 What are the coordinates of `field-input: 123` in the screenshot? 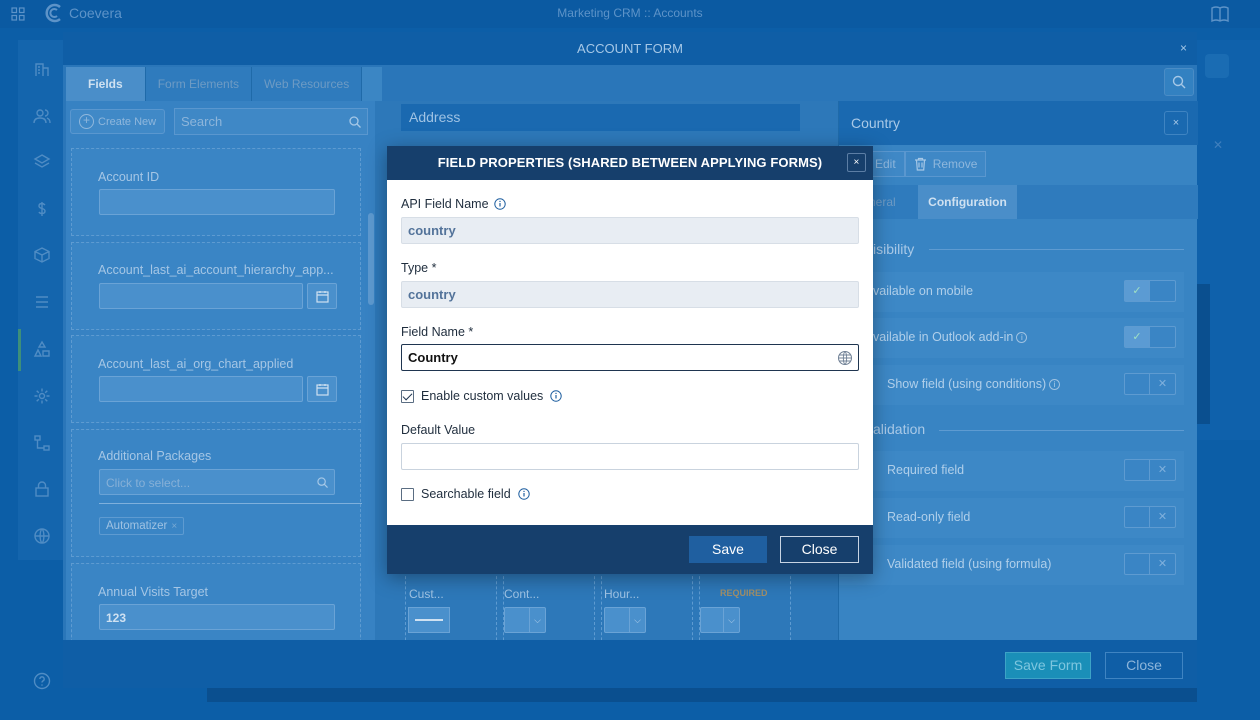 It's located at (217, 617).